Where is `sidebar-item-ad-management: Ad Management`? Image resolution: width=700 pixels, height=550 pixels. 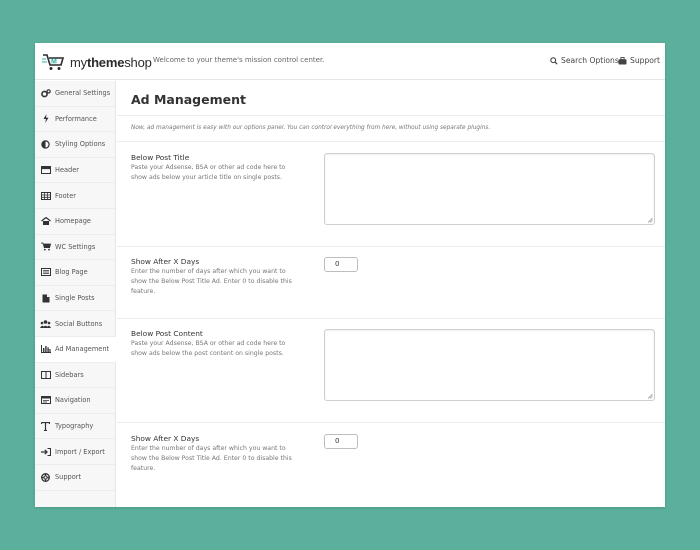
sidebar-item-ad-management: Ad Management is located at coordinates (75, 349).